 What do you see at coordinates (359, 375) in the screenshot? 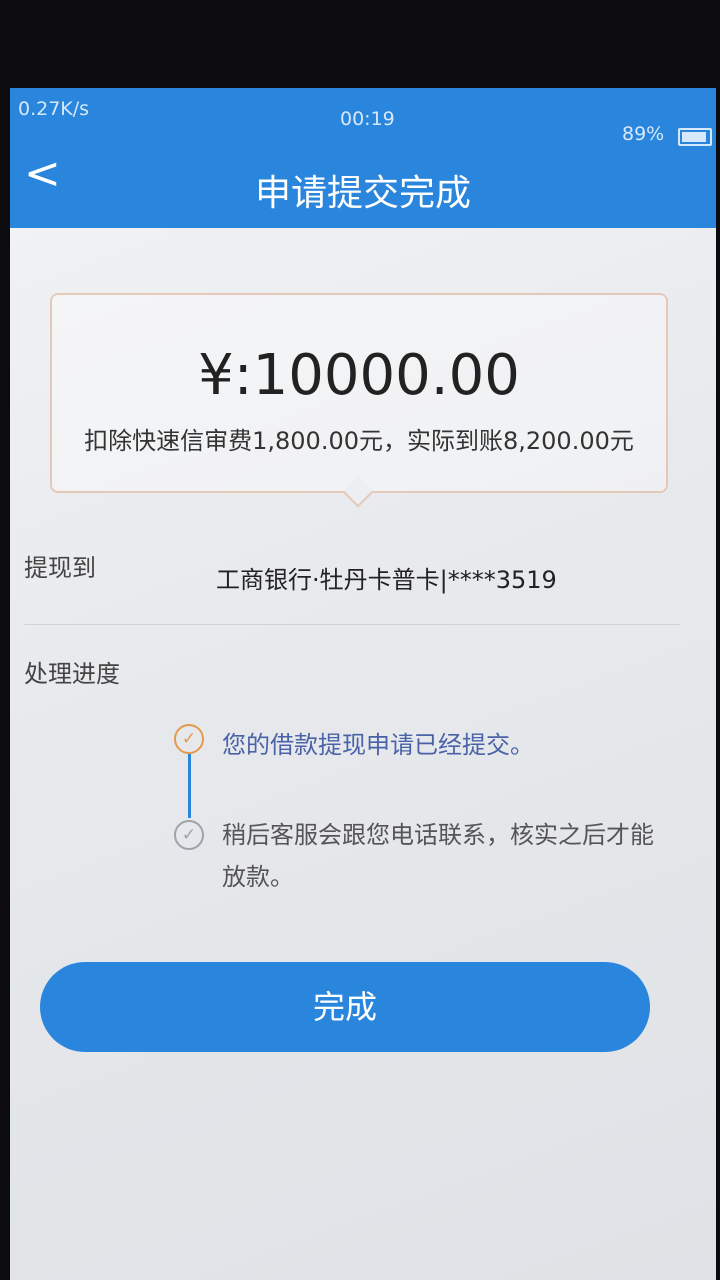
I see `amount-value: ¥:10000.00` at bounding box center [359, 375].